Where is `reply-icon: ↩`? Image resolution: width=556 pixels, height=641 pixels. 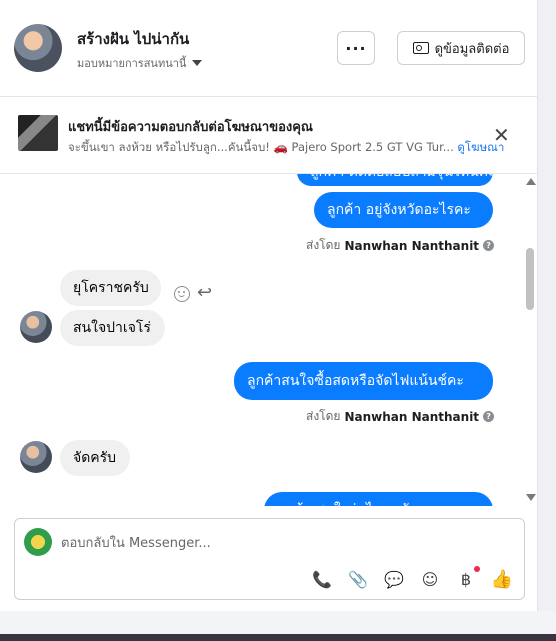 reply-icon: ↩ is located at coordinates (204, 292).